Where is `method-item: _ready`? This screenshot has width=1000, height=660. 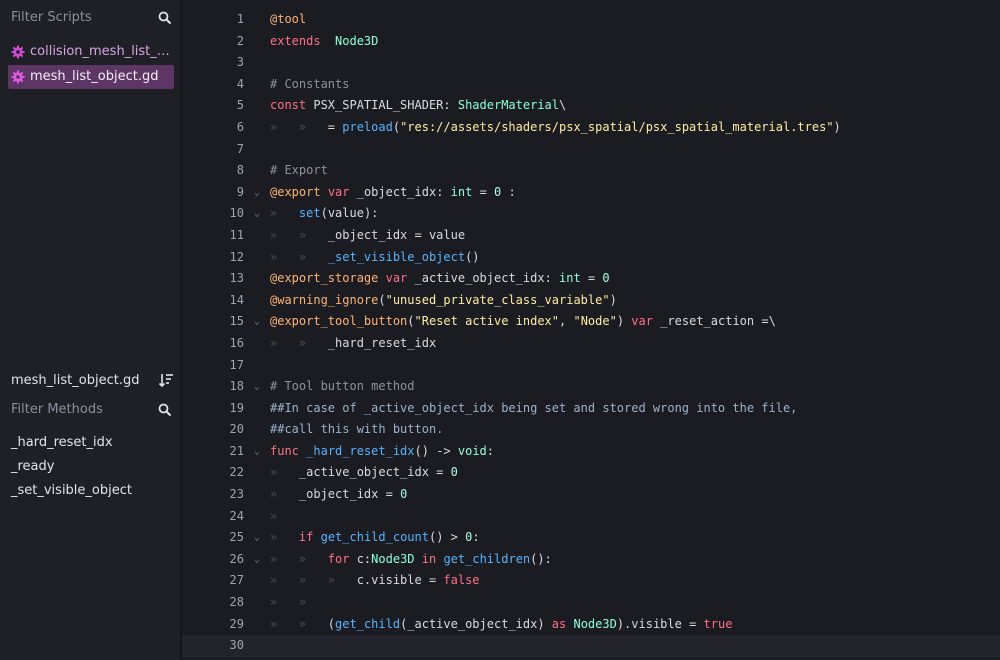
method-item: _ready is located at coordinates (71, 471).